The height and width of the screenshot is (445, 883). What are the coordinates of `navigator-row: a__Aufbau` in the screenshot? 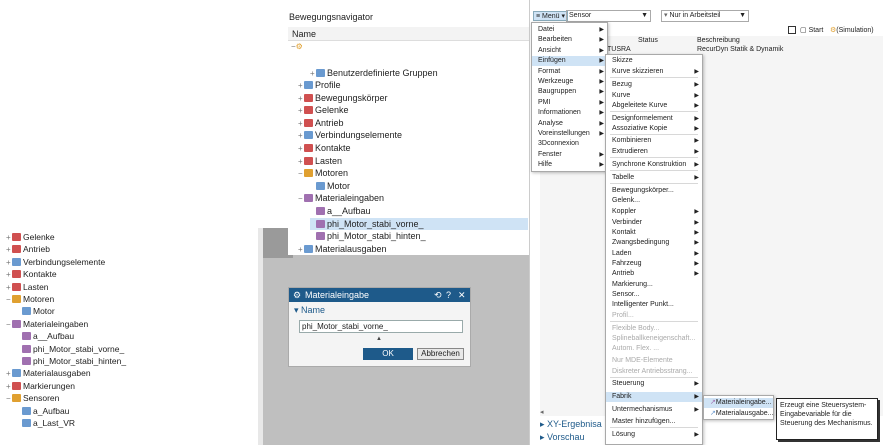 It's located at (419, 211).